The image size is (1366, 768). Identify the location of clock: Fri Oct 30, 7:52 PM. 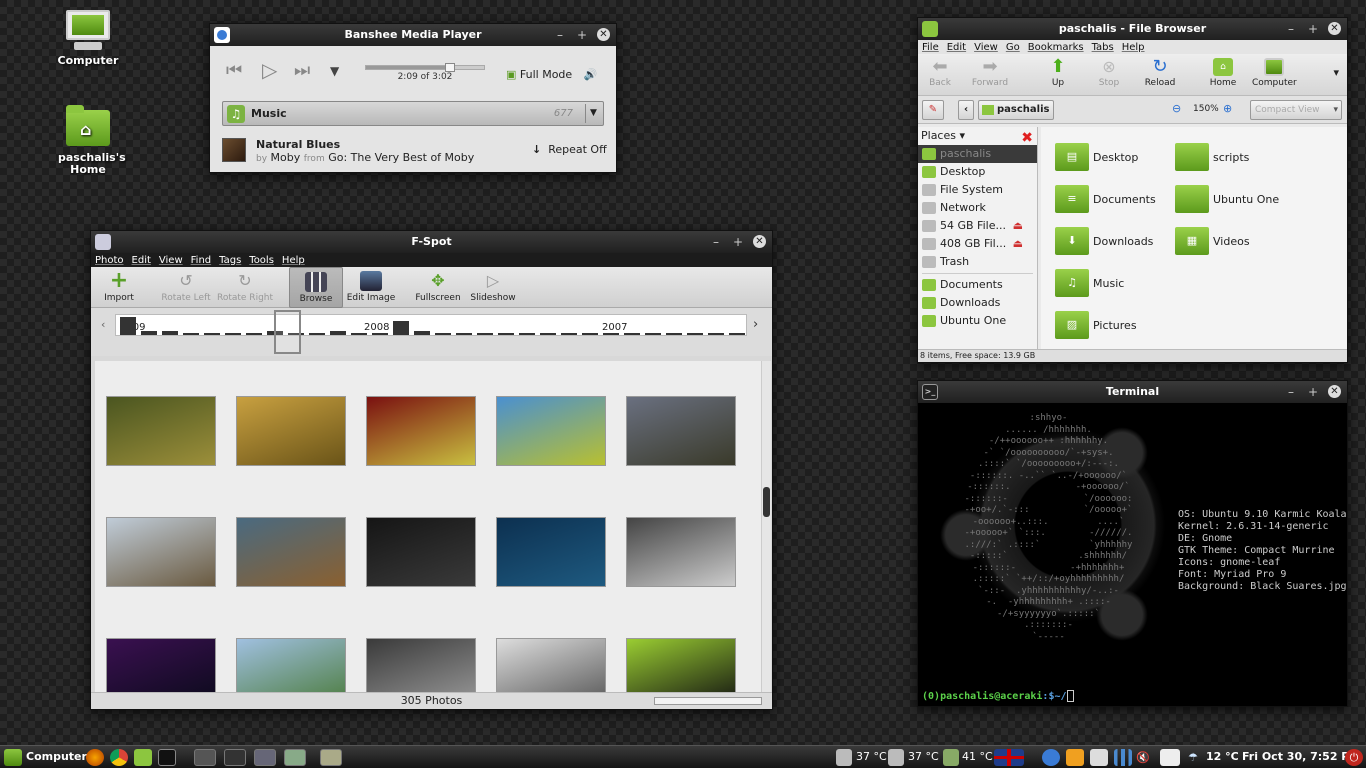
(1301, 757).